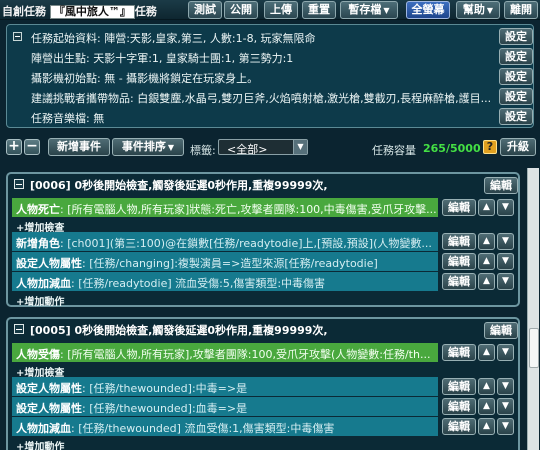 This screenshot has width=540, height=450. What do you see at coordinates (206, 428) in the screenshot?
I see `action-text: [任務/thewounded] 流血受傷:1,傷害類型:中毒傷害` at bounding box center [206, 428].